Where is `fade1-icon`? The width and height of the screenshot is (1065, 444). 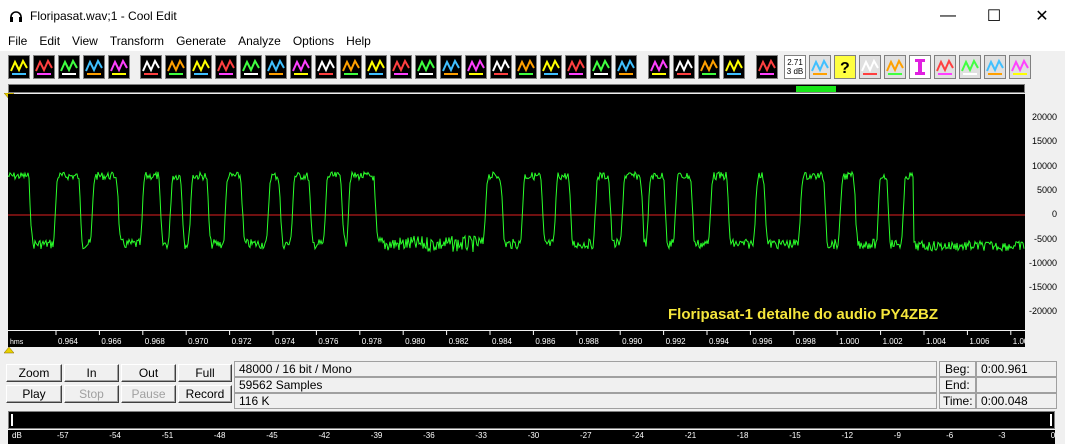
fade1-icon is located at coordinates (684, 67).